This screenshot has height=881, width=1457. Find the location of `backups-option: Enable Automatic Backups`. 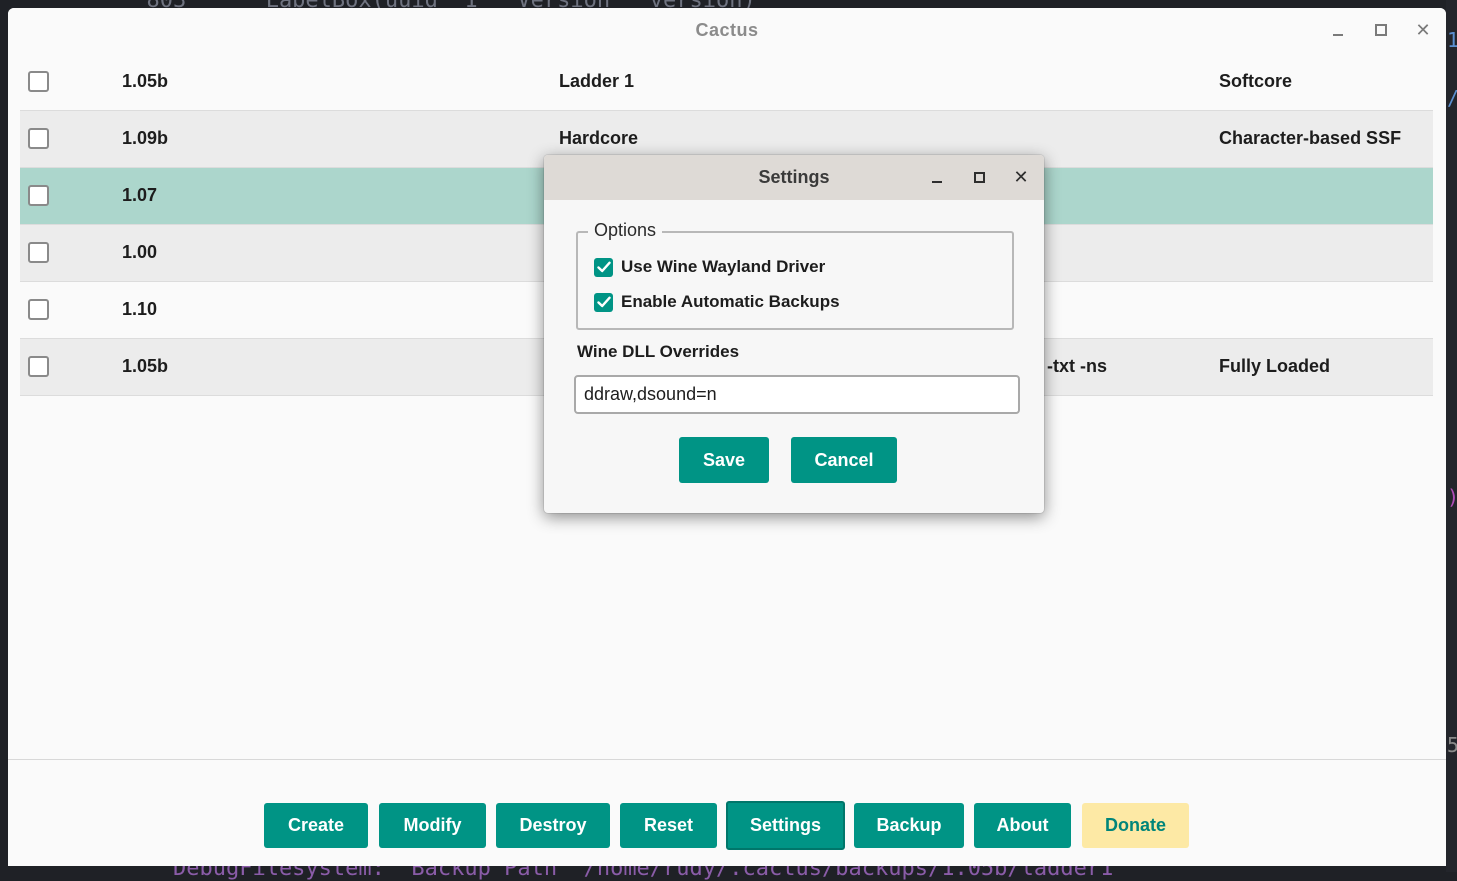

backups-option: Enable Automatic Backups is located at coordinates (717, 302).